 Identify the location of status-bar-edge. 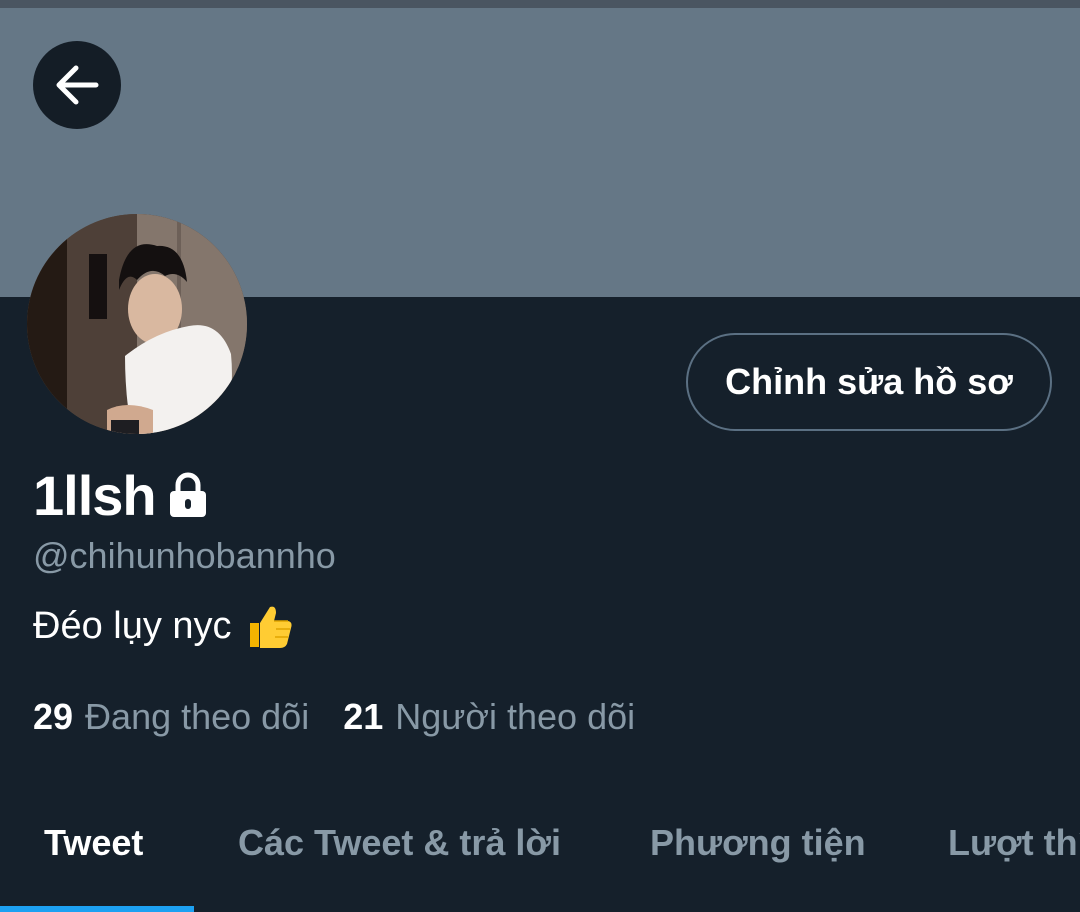
(540, 4).